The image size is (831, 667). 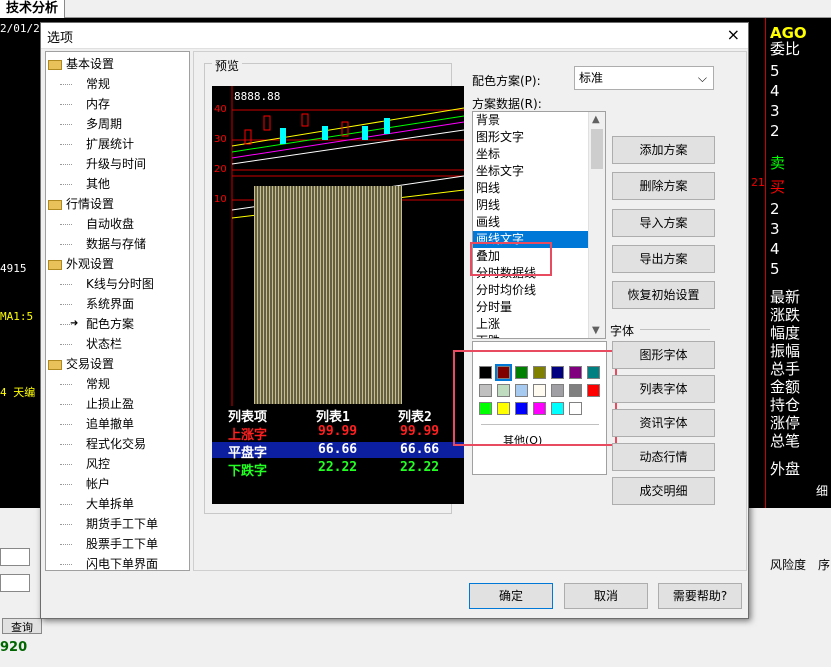 What do you see at coordinates (220, 109) in the screenshot?
I see `axis-label-40: 40` at bounding box center [220, 109].